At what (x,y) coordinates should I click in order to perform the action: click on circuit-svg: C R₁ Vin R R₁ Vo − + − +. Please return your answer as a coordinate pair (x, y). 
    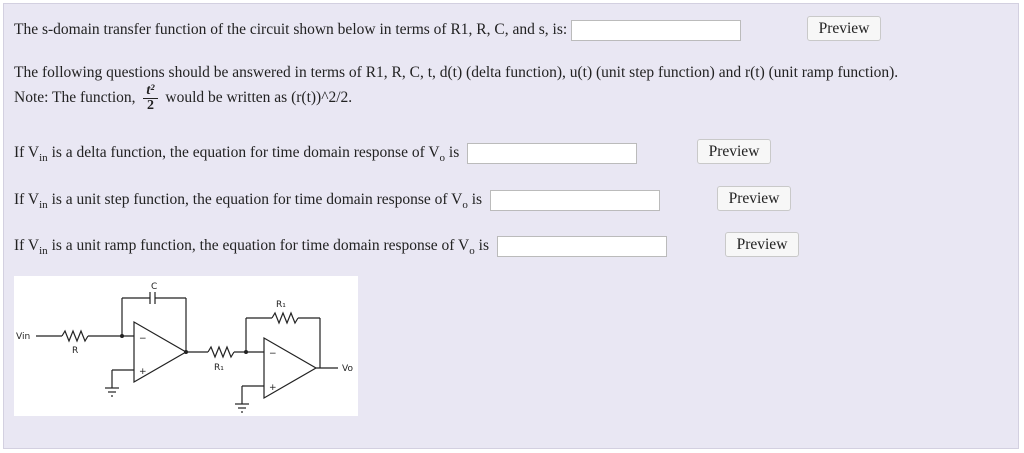
    Looking at the image, I should click on (184, 347).